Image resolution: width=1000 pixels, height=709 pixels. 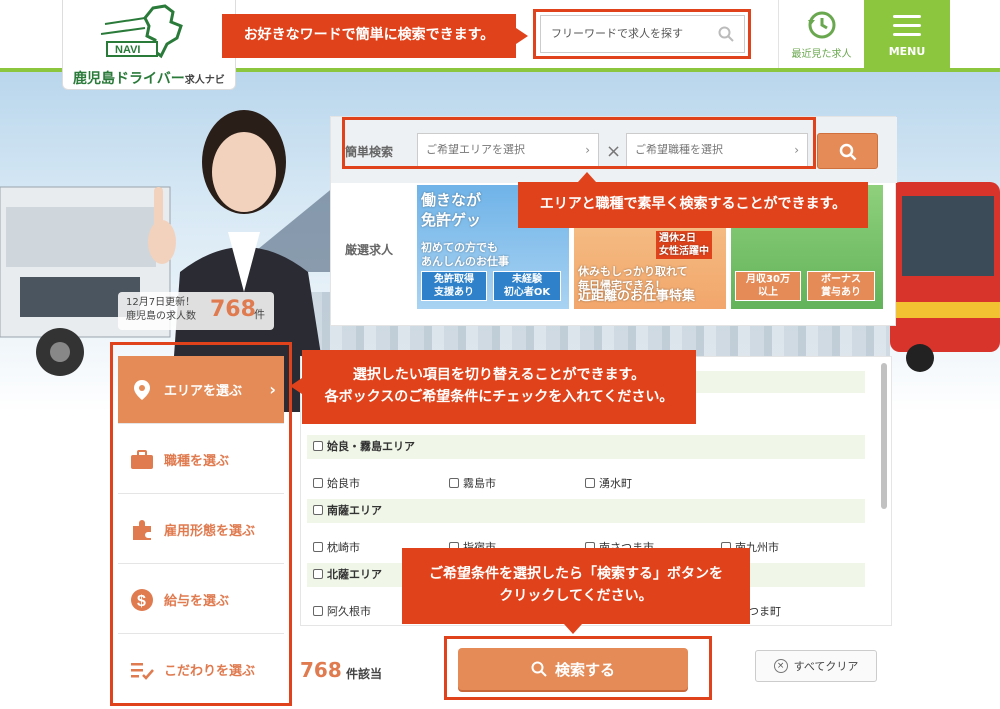 I want to click on history-clock-icon, so click(x=822, y=25).